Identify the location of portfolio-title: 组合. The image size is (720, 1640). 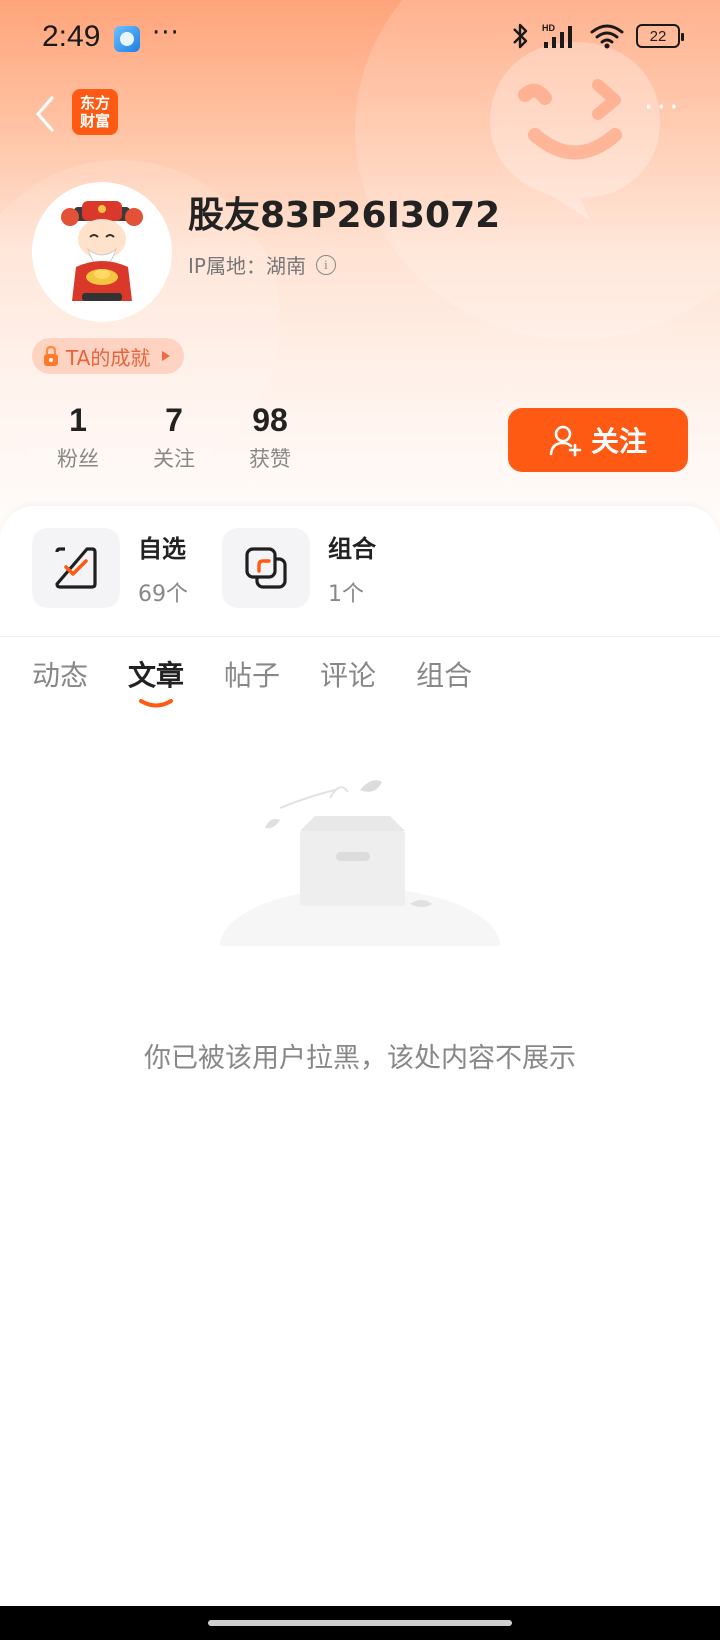
(352, 548).